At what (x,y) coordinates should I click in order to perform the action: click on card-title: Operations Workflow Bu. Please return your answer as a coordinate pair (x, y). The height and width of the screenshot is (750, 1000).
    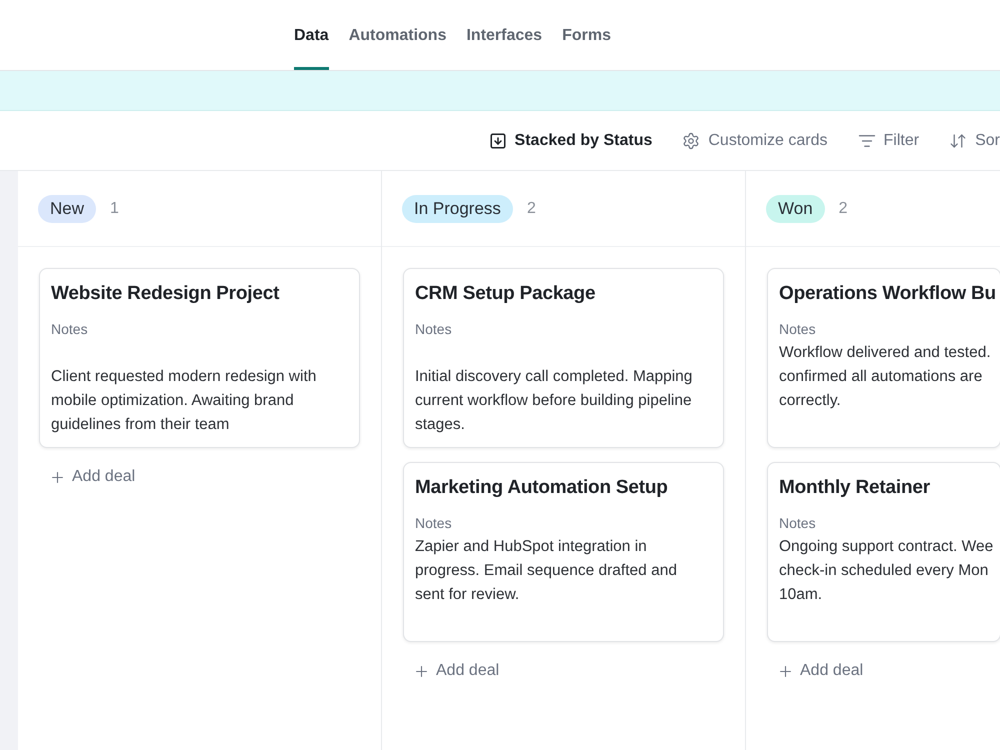
    Looking at the image, I should click on (887, 294).